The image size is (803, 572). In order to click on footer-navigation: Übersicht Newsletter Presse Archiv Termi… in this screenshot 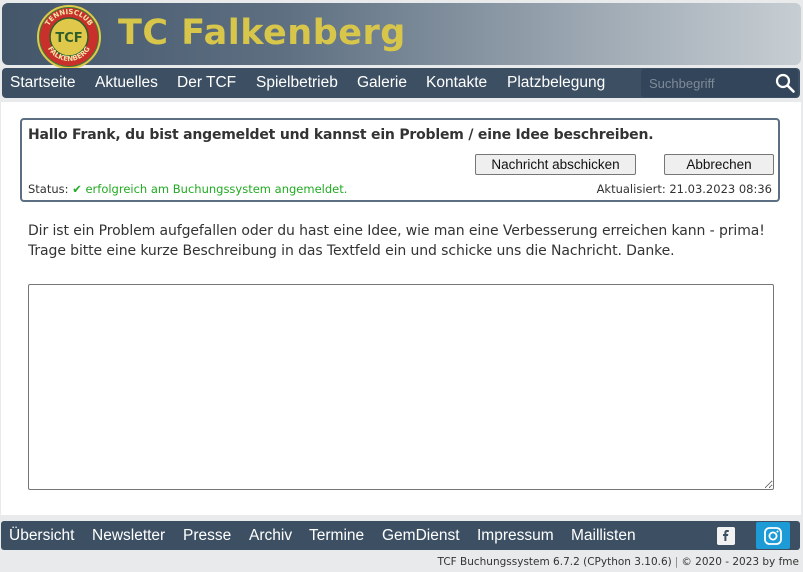, I will do `click(400, 535)`.